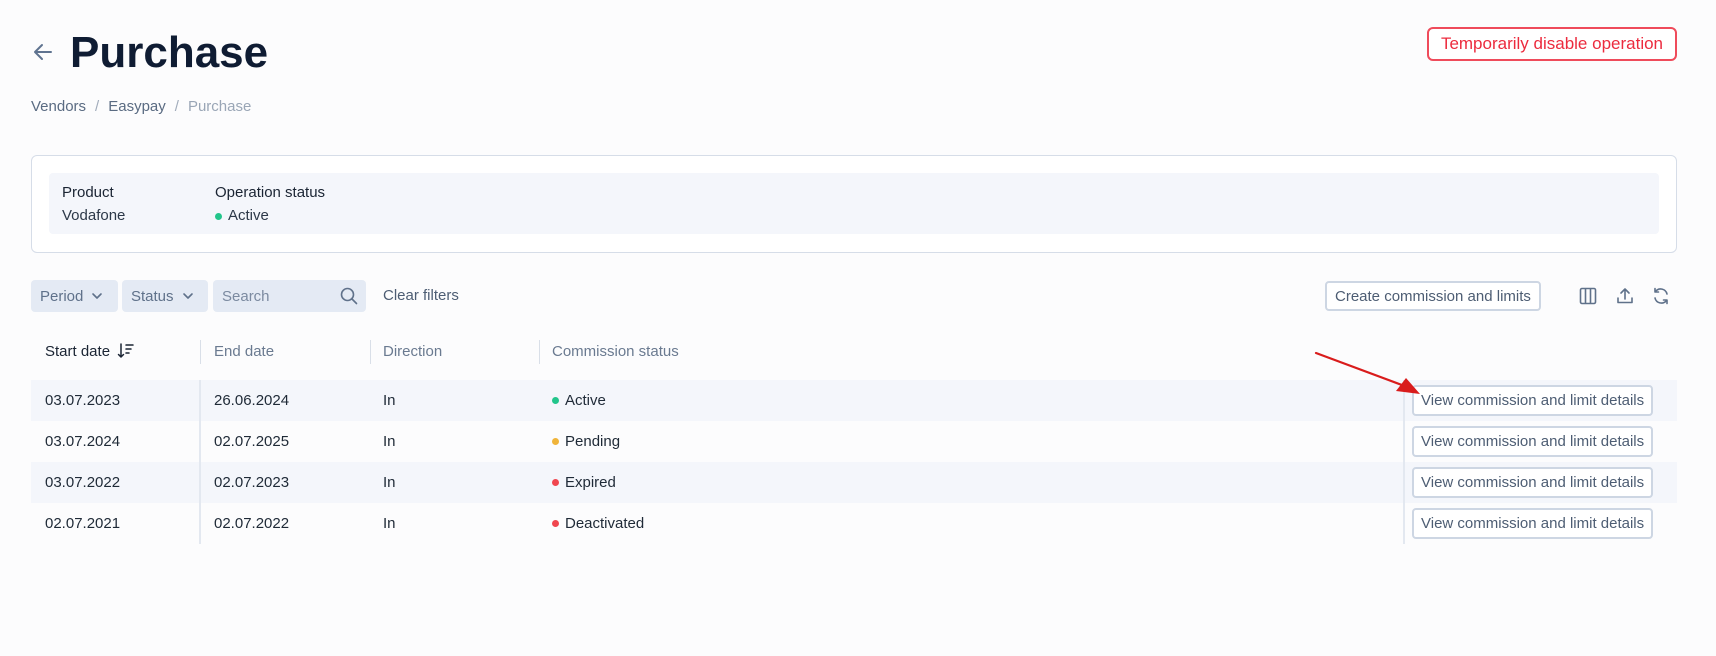  What do you see at coordinates (270, 192) in the screenshot?
I see `operation-status-label: Operation status` at bounding box center [270, 192].